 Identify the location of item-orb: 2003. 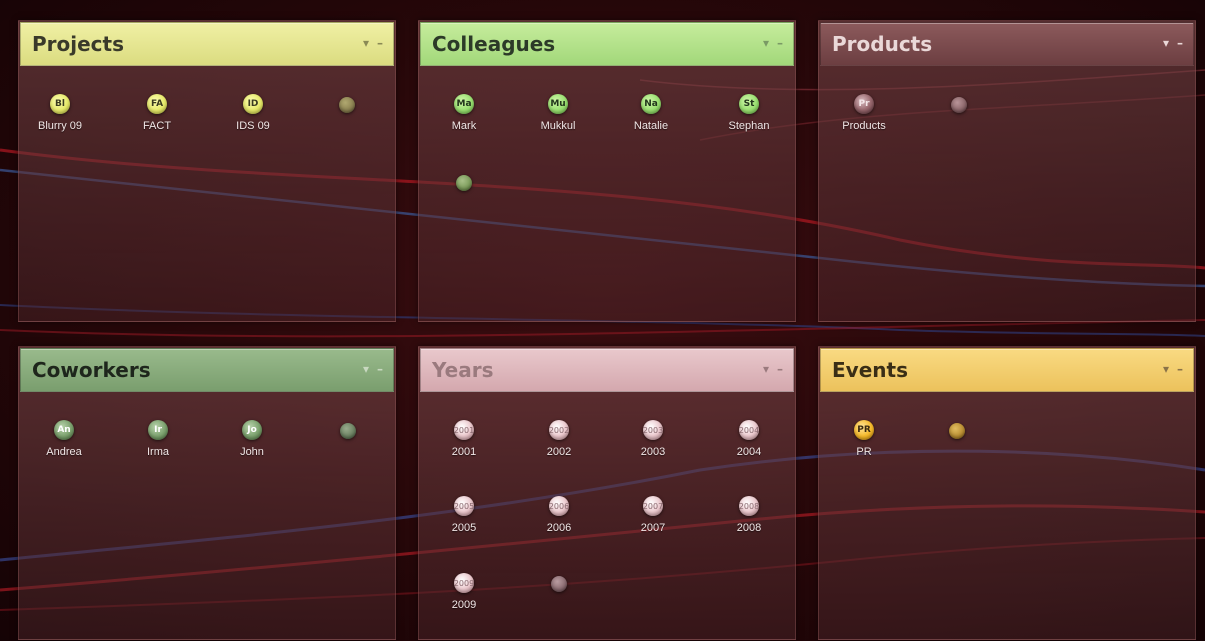
(653, 430).